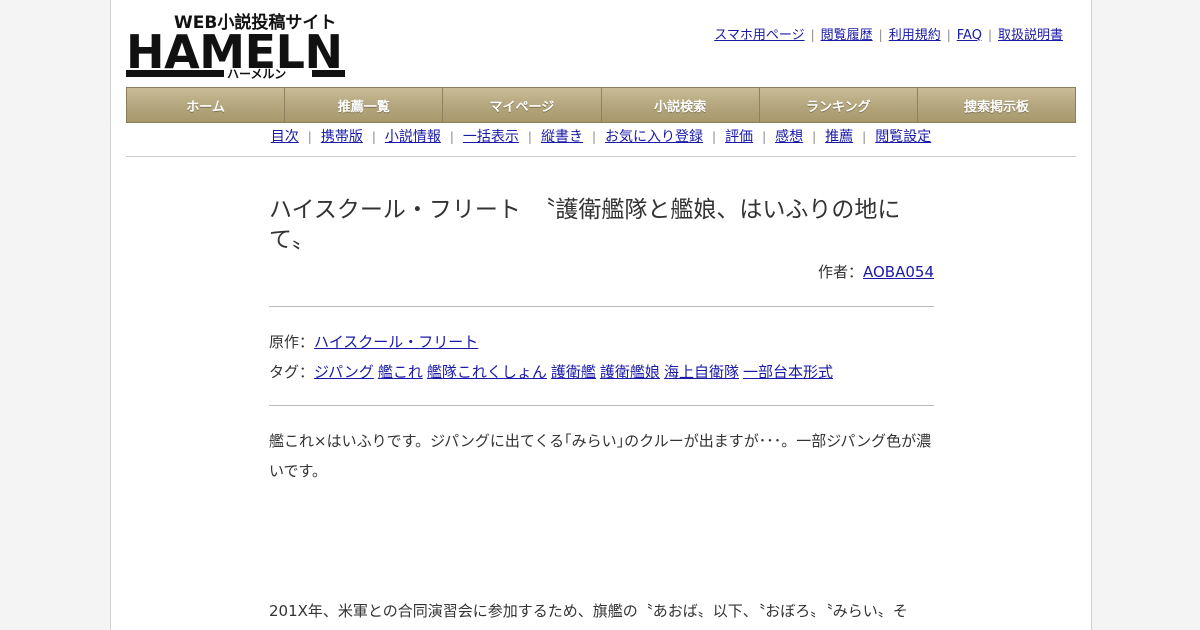 This screenshot has width=1200, height=630. Describe the element at coordinates (206, 105) in the screenshot. I see `nav-home: ホーム` at that location.